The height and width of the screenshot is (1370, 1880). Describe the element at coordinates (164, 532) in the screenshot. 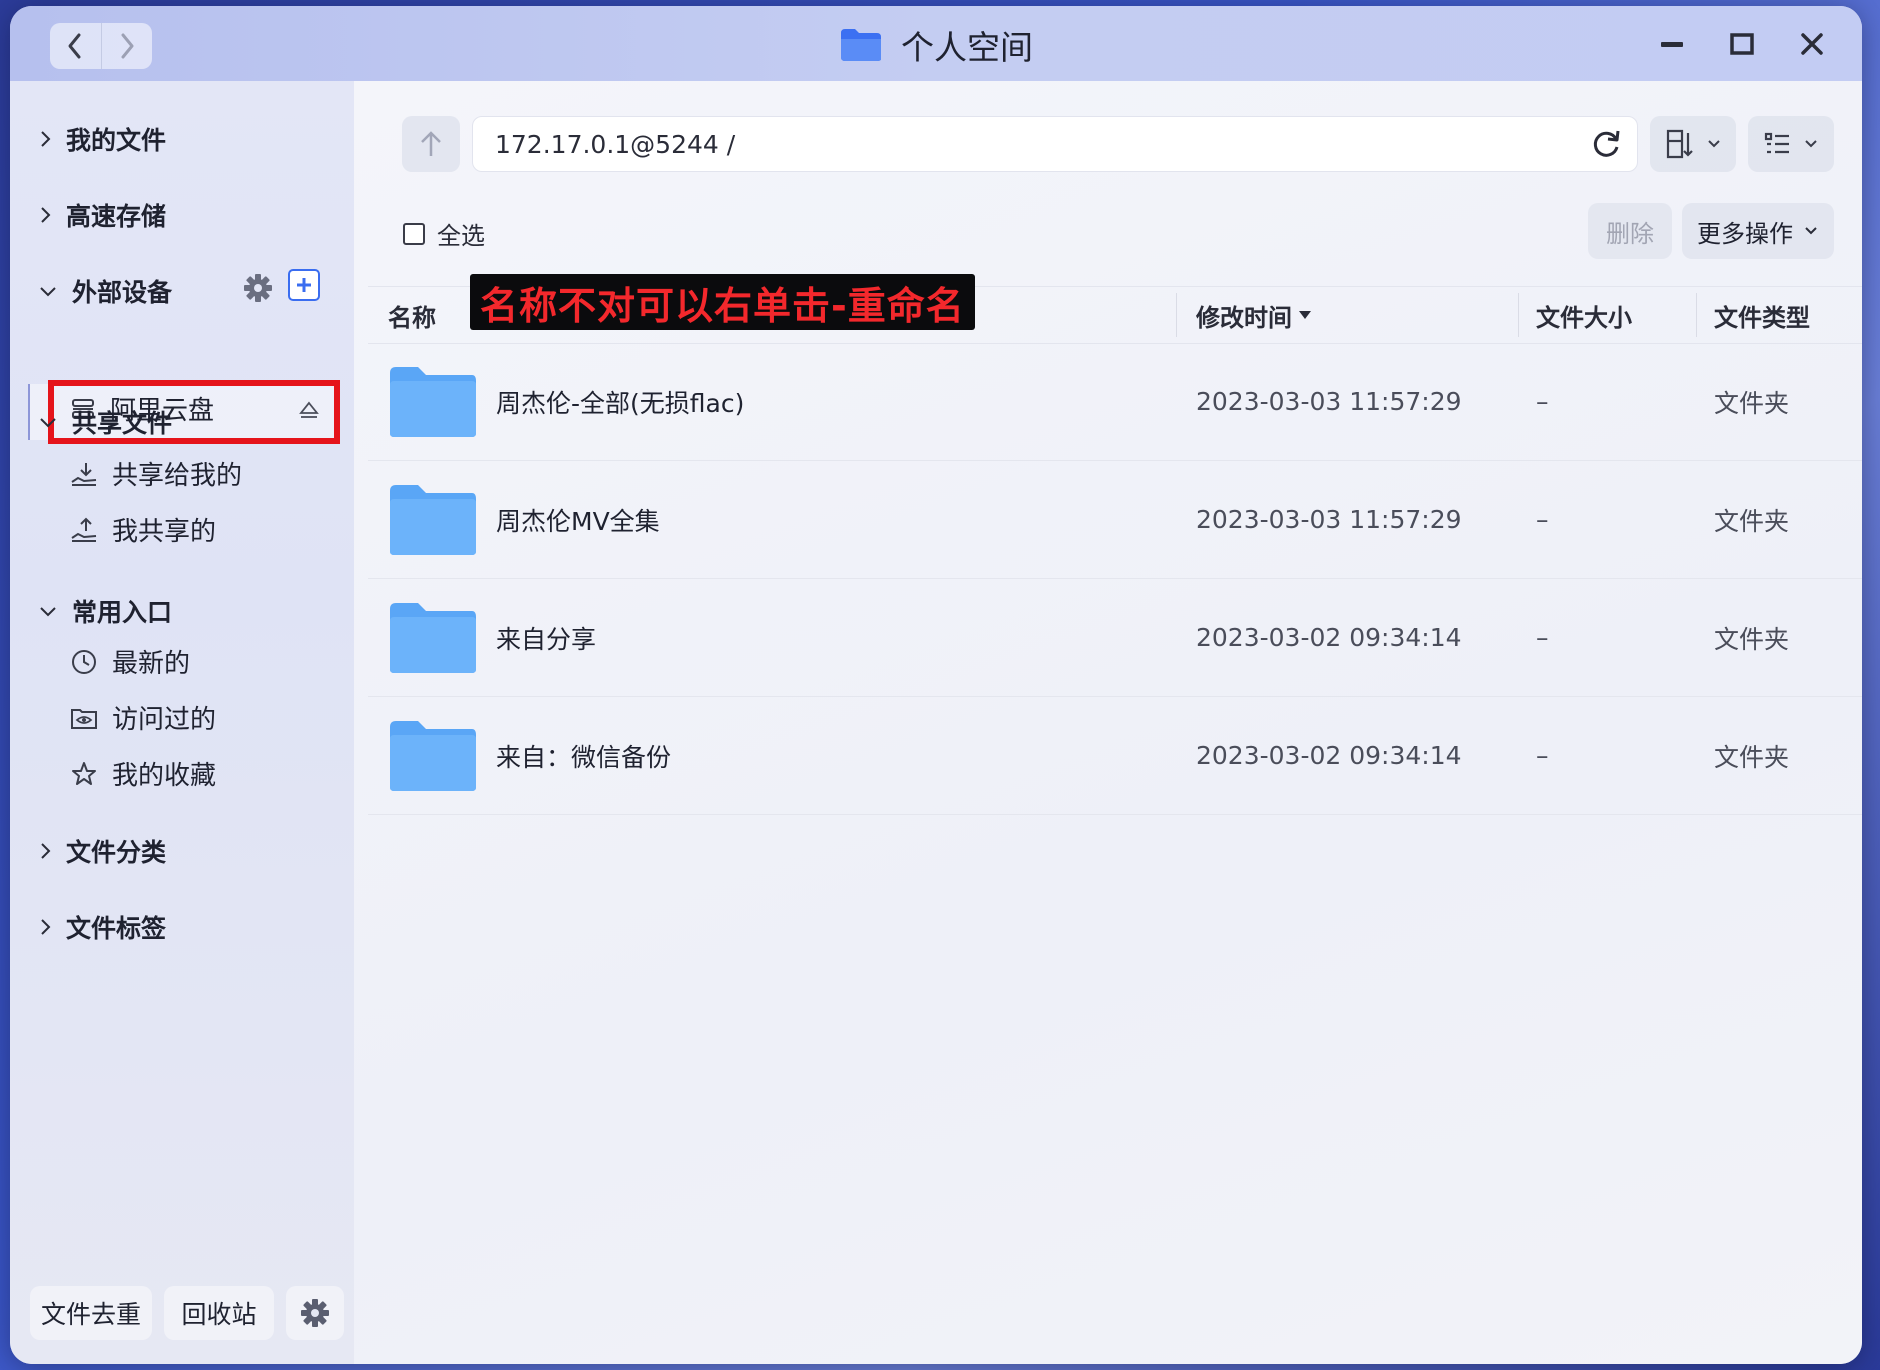

I see `sidebar-label: 我共享的` at that location.